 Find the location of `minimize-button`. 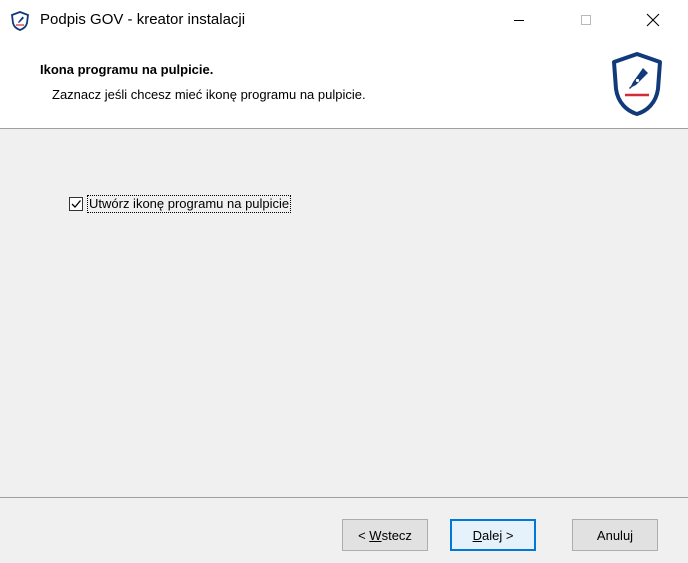

minimize-button is located at coordinates (519, 20).